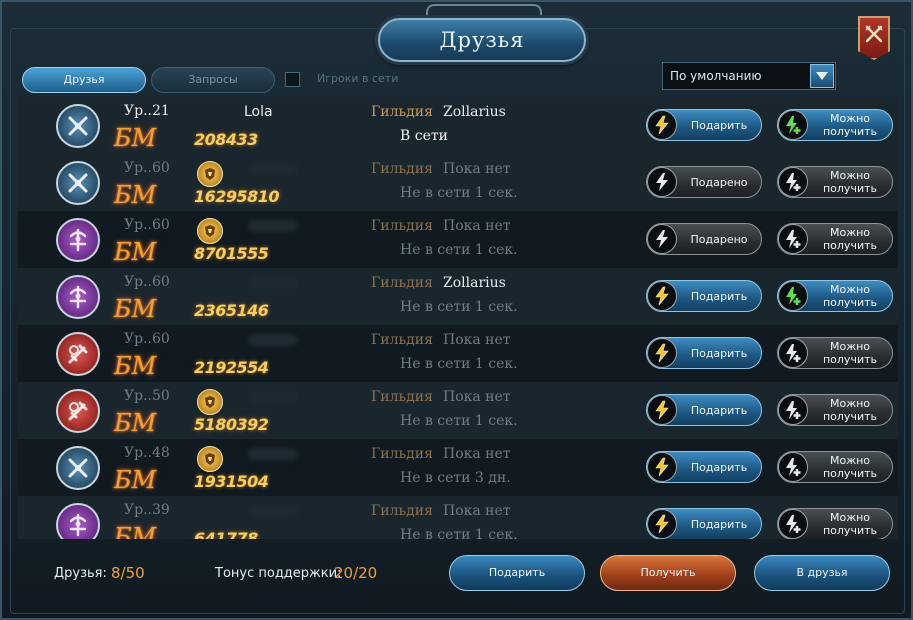 This screenshot has height=620, width=913. I want to click on gift-button-label: Подарено, so click(719, 239).